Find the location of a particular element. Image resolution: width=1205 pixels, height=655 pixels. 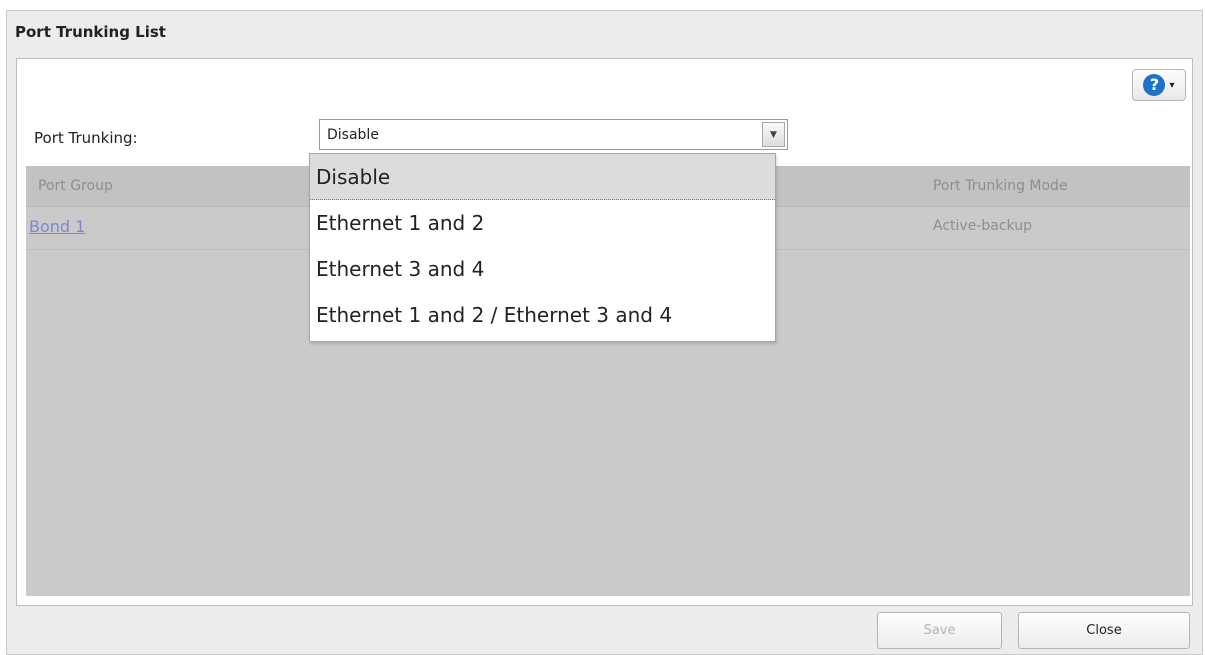

dropdown-option-ethernet-1-2-and-3-4: Ethernet 1 and 2 / Ethernet 3 and 4 is located at coordinates (542, 315).